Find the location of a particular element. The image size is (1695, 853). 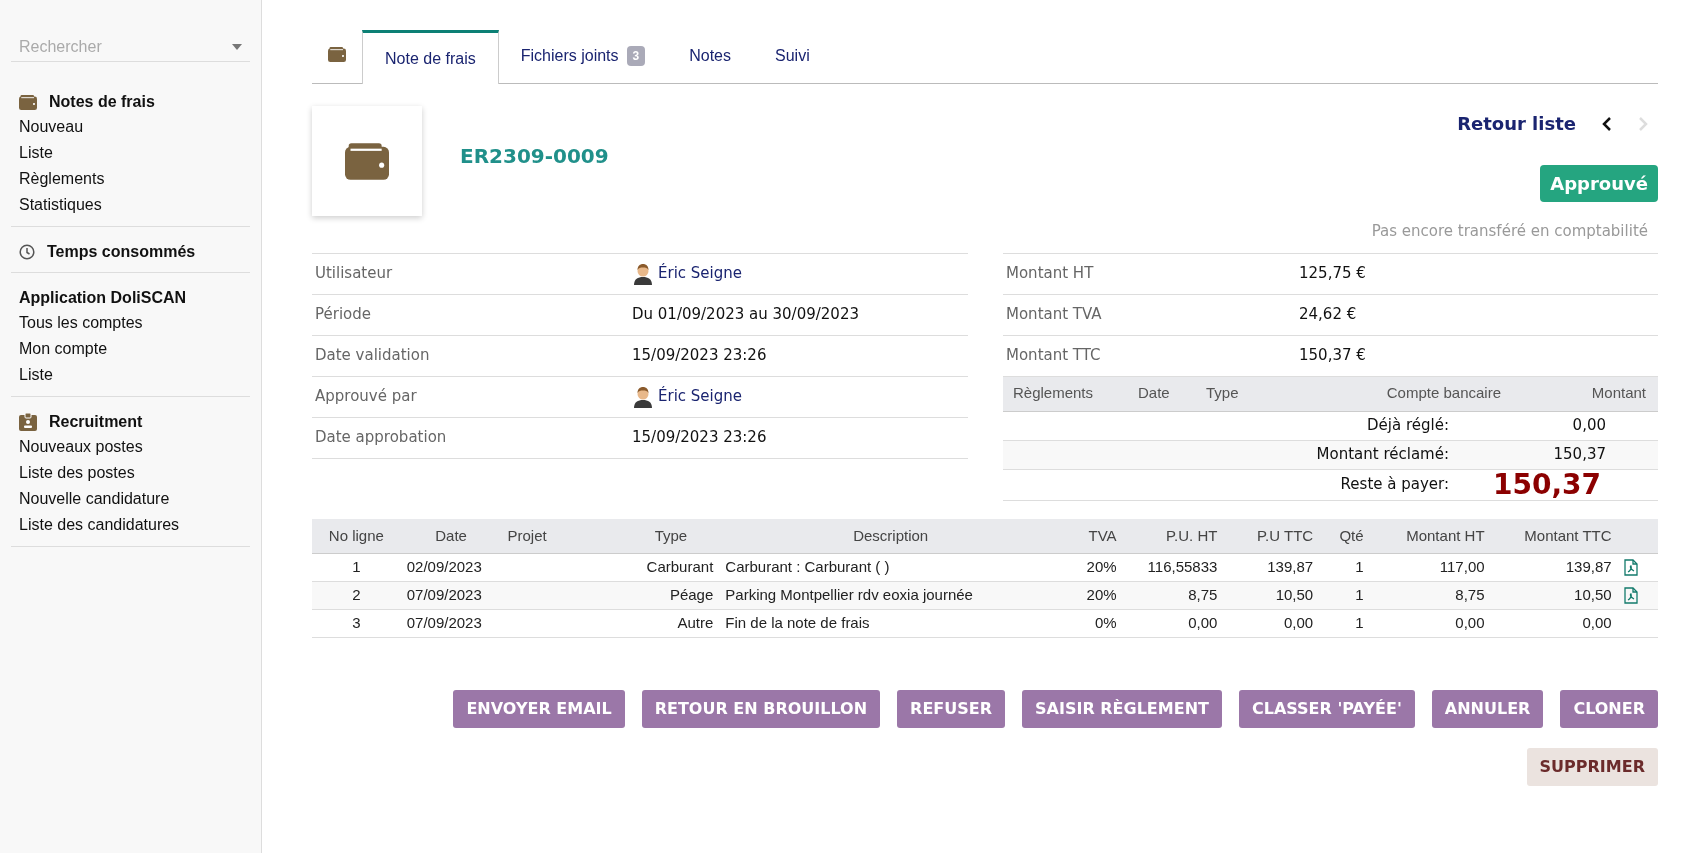

menu-section-title: Notes de frais is located at coordinates (102, 102).